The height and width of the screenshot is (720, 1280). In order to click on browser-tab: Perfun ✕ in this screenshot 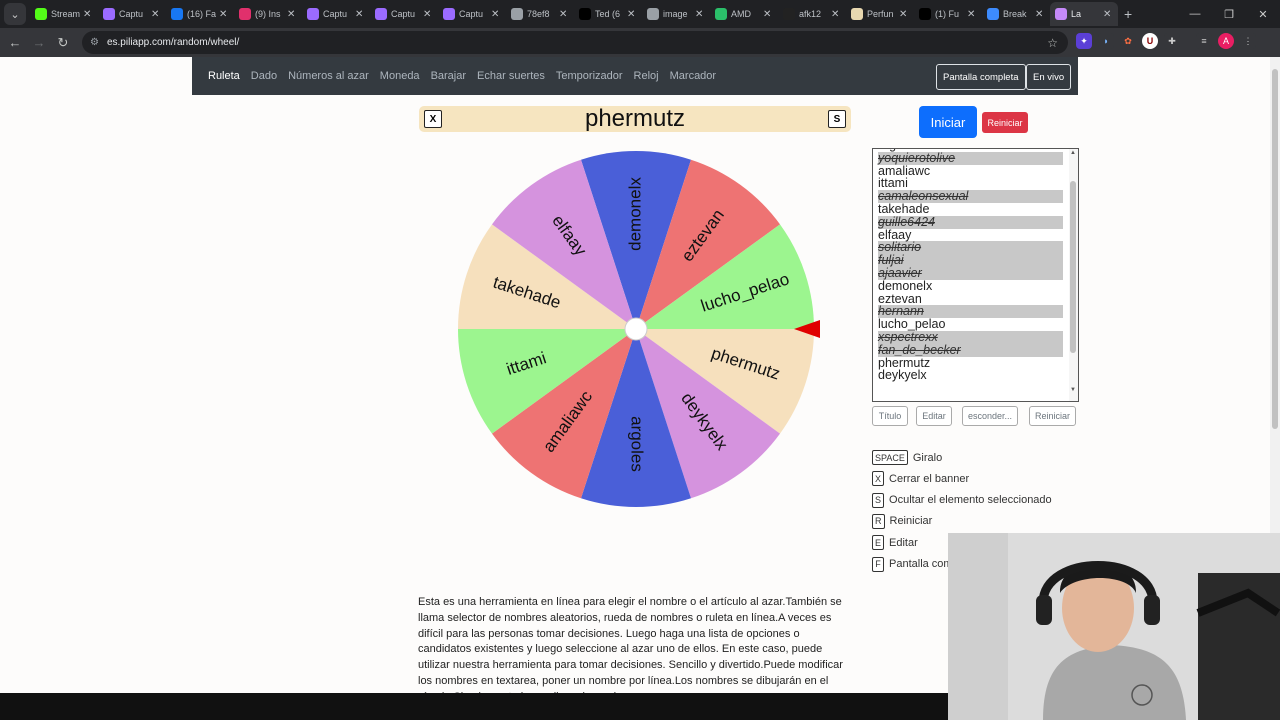, I will do `click(880, 14)`.